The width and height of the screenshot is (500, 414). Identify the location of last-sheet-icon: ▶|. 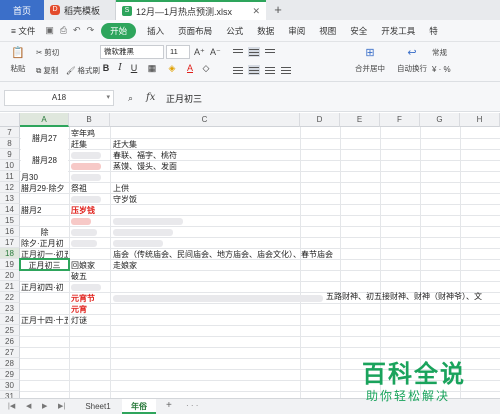
(61, 406).